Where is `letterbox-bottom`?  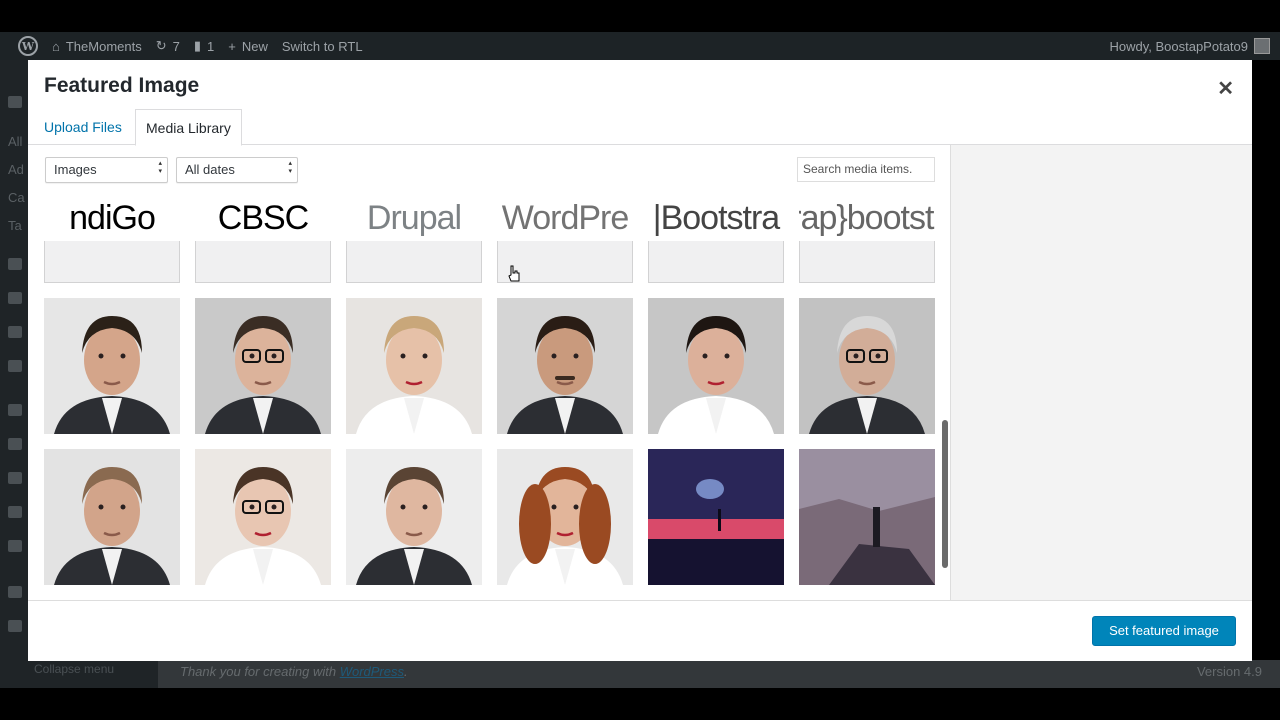 letterbox-bottom is located at coordinates (640, 704).